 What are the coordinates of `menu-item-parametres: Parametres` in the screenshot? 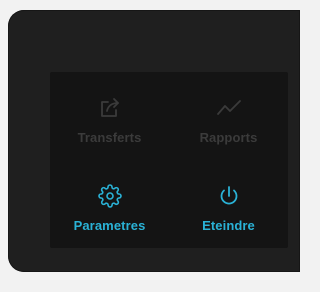 It's located at (109, 204).